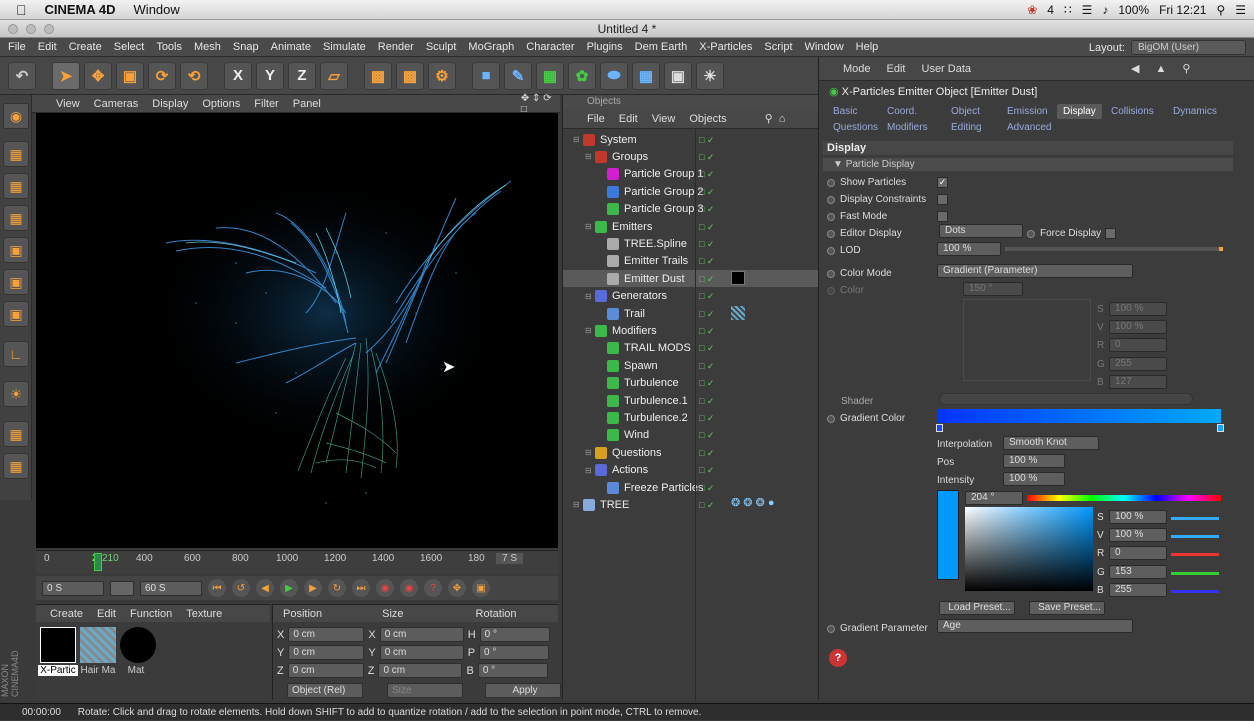  Describe the element at coordinates (867, 47) in the screenshot. I see `menu-help: Help` at that location.